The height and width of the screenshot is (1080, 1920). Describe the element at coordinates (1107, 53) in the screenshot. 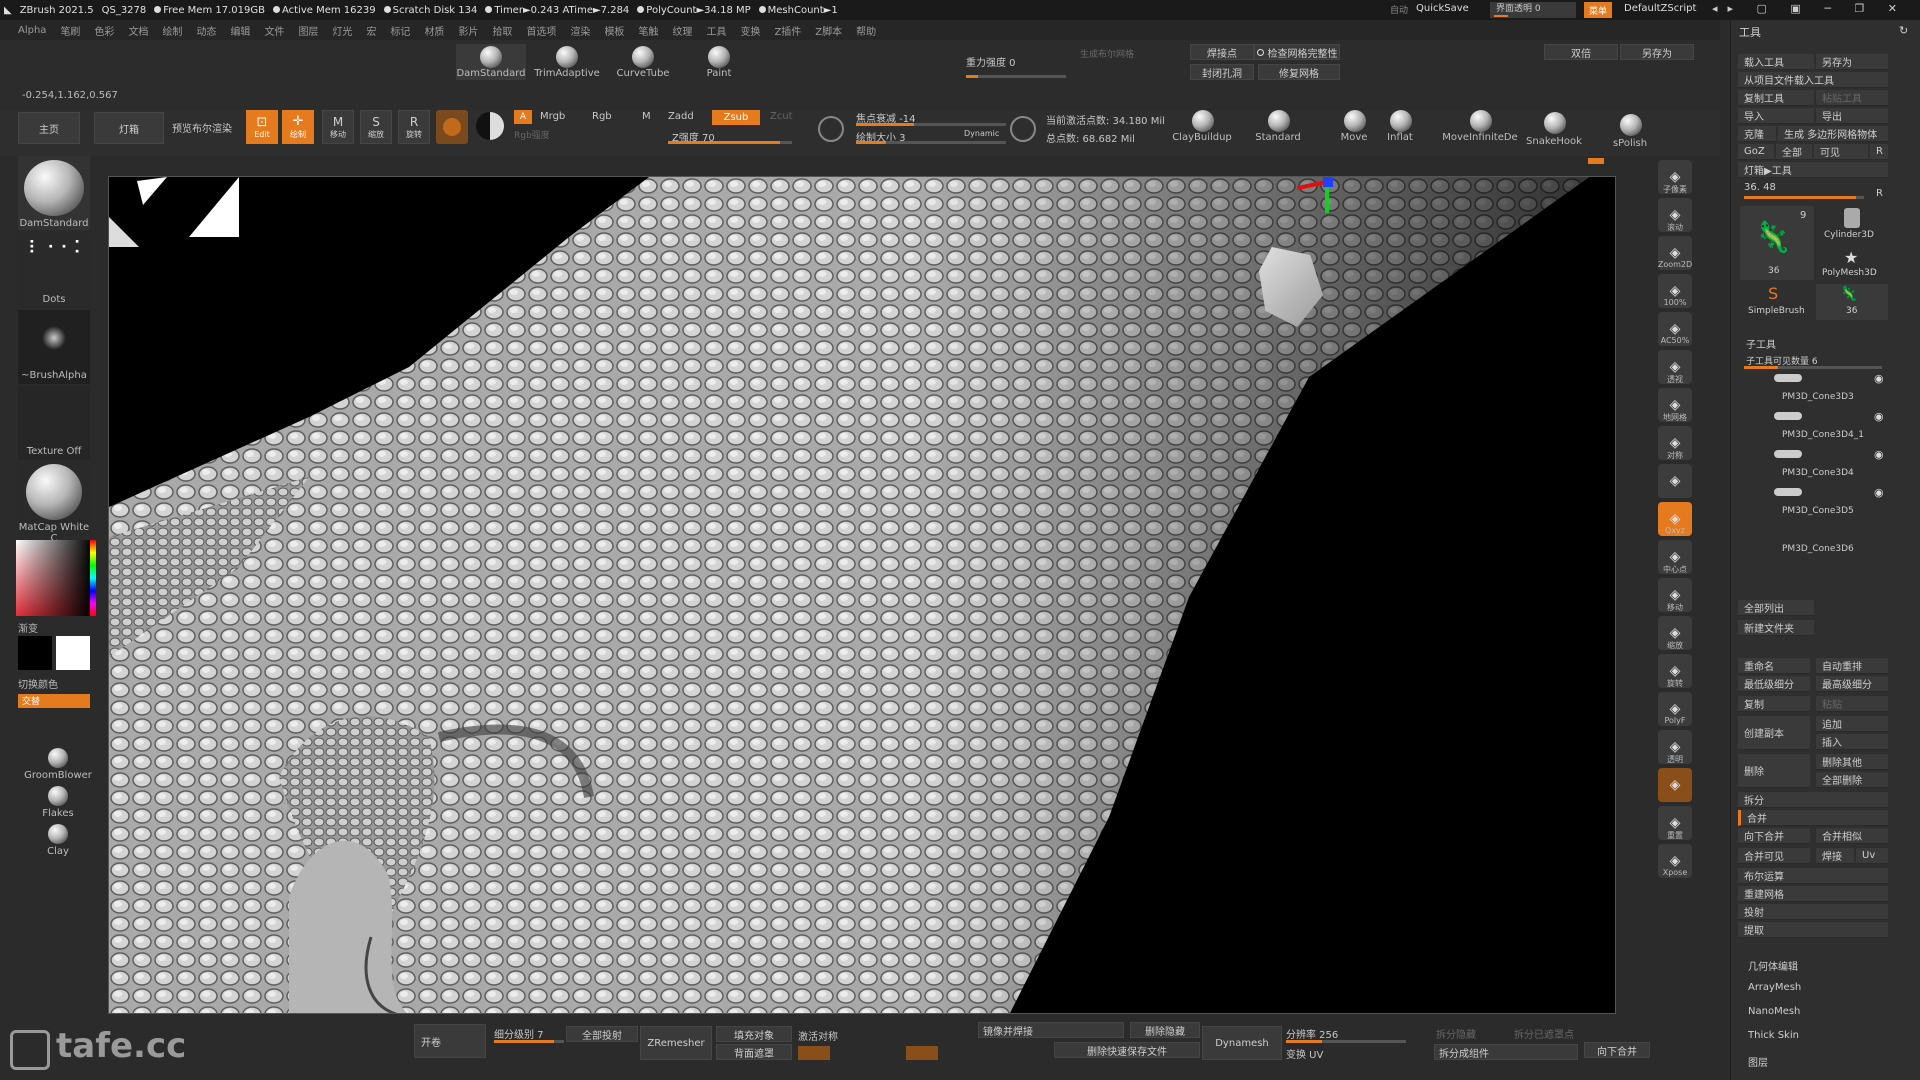

I see `gen-boolean-mesh-button: 生成布尔网格` at that location.